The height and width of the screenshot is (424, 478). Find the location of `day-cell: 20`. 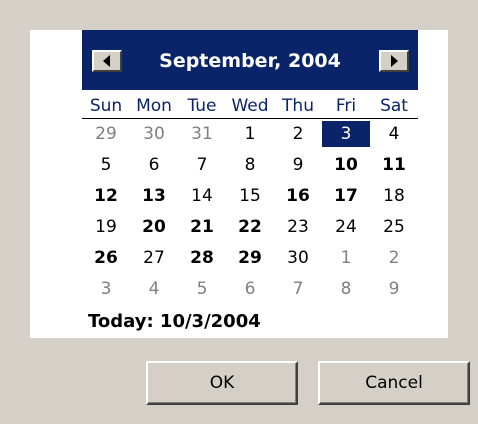

day-cell: 20 is located at coordinates (154, 227).